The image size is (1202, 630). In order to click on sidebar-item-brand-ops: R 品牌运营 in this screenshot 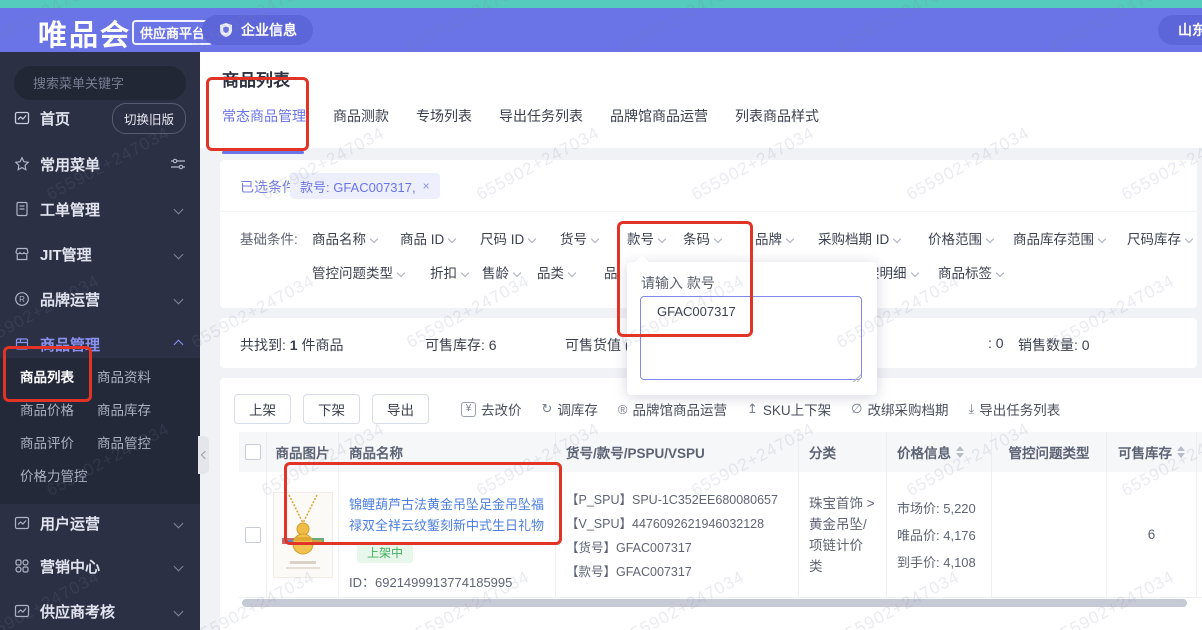, I will do `click(100, 299)`.